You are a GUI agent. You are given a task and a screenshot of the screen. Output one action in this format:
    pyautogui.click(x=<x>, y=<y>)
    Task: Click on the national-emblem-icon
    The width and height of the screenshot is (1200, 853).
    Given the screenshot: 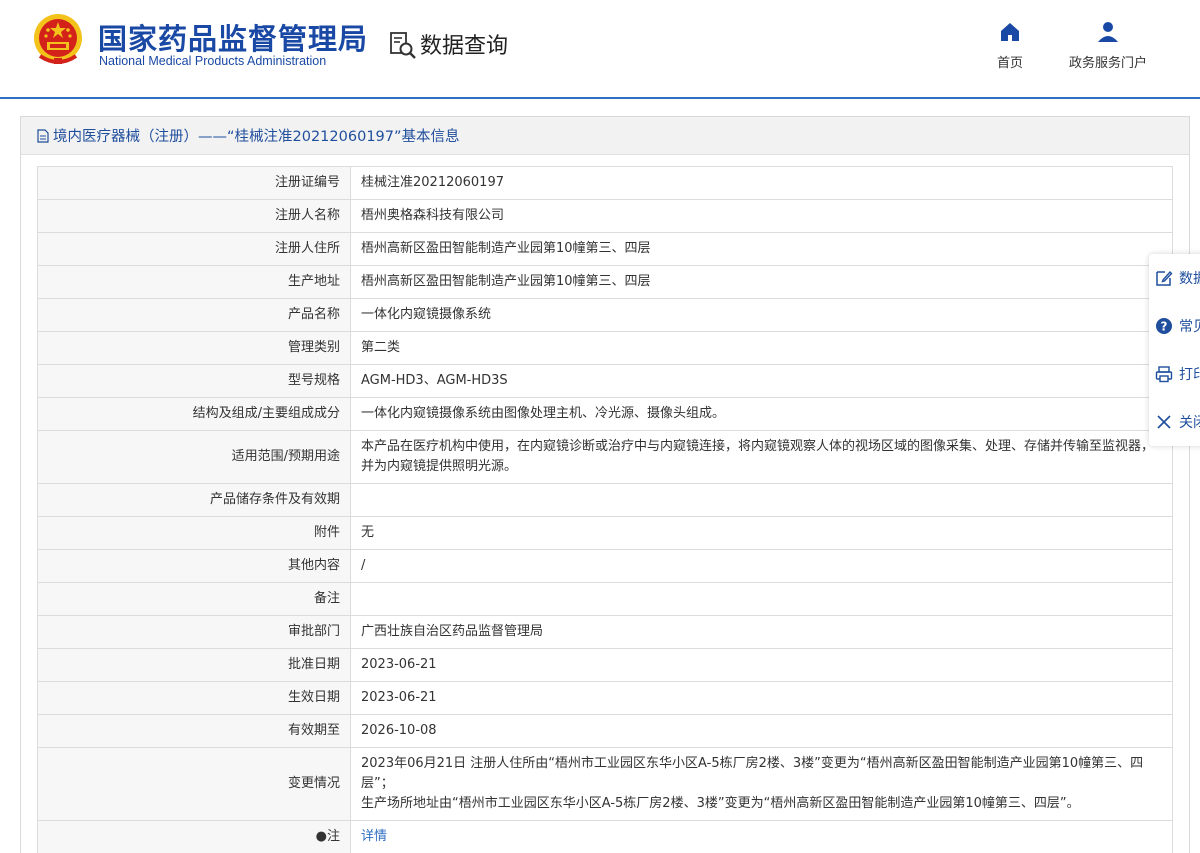 What is the action you would take?
    pyautogui.click(x=58, y=40)
    